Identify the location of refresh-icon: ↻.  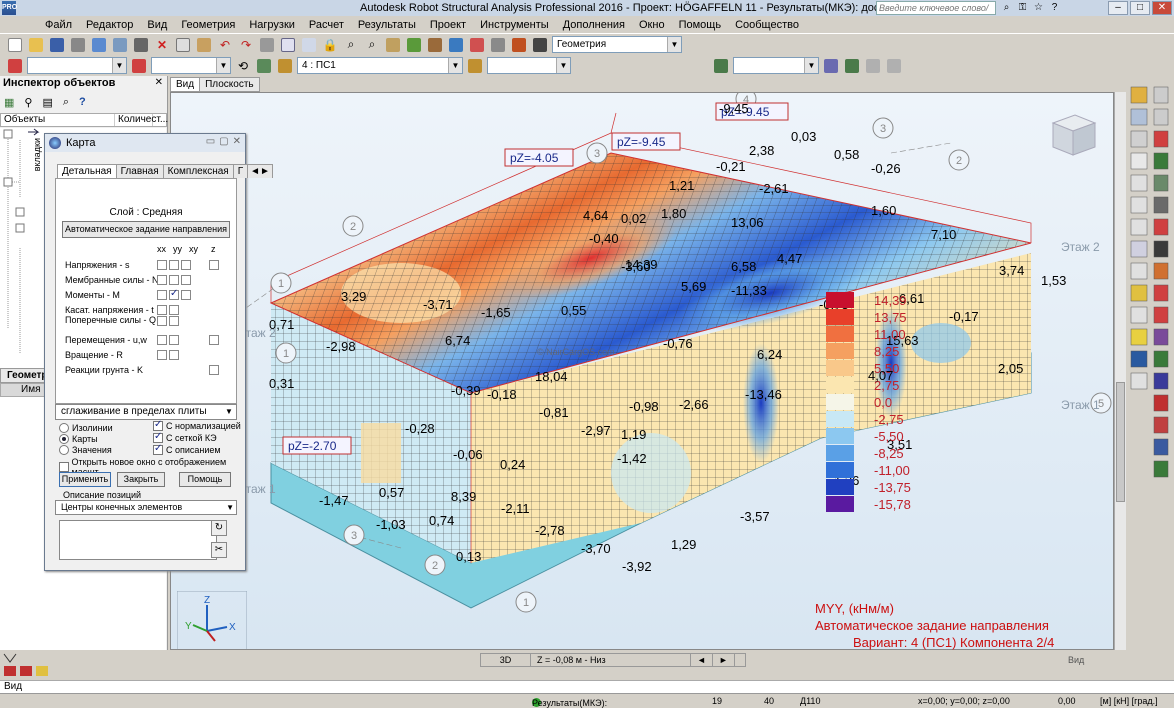
(219, 528).